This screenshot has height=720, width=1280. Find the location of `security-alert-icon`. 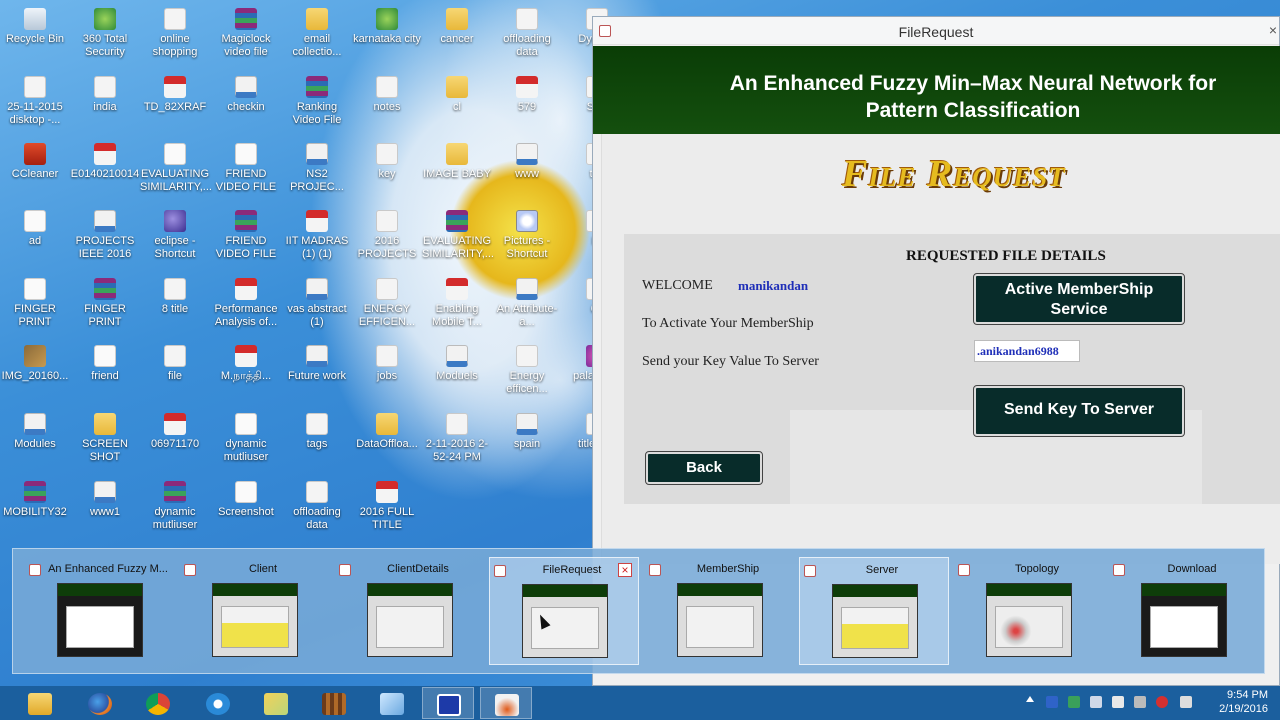

security-alert-icon is located at coordinates (1162, 702).